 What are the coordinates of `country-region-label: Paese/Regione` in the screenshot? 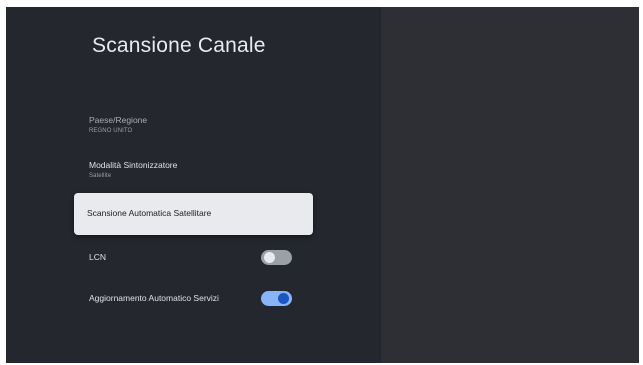 It's located at (118, 120).